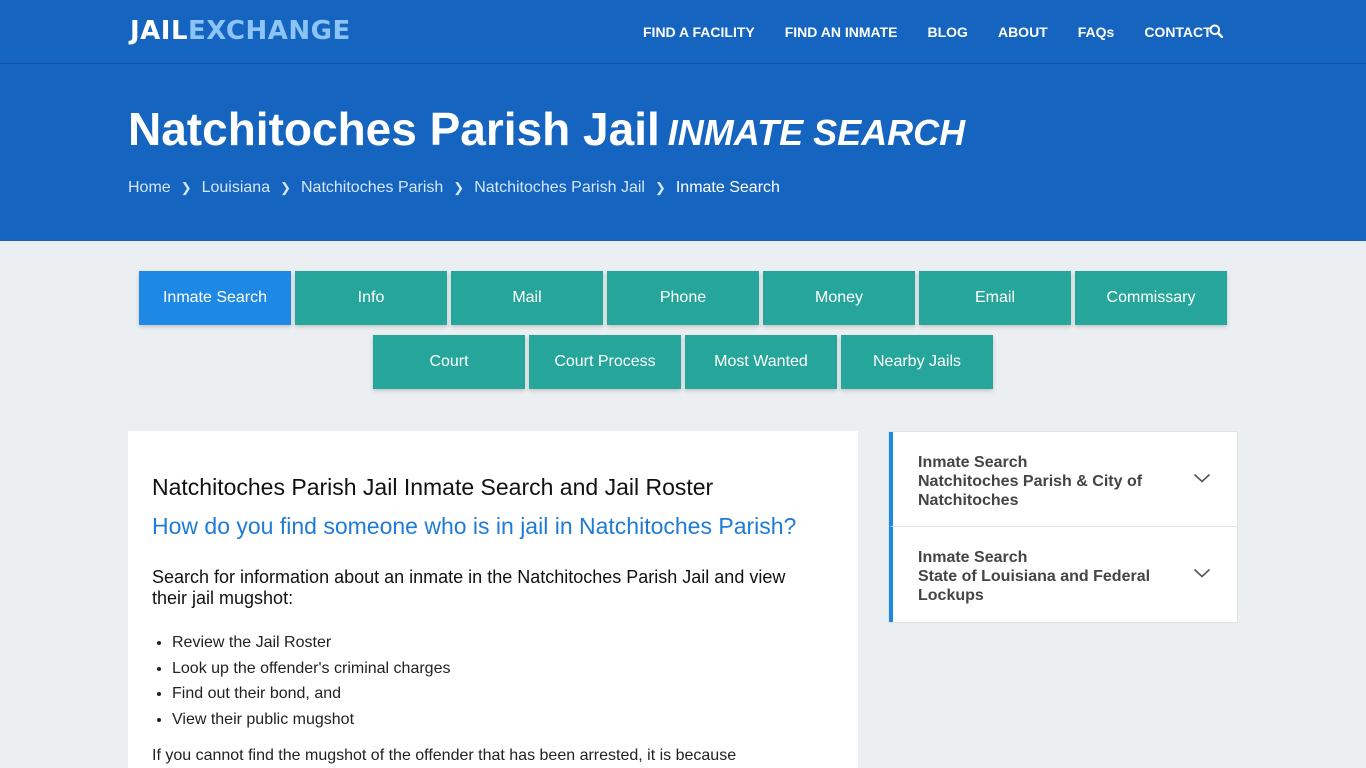 The height and width of the screenshot is (768, 1366). What do you see at coordinates (394, 129) in the screenshot?
I see `page-title-main: Natchitoches Parish Jail` at bounding box center [394, 129].